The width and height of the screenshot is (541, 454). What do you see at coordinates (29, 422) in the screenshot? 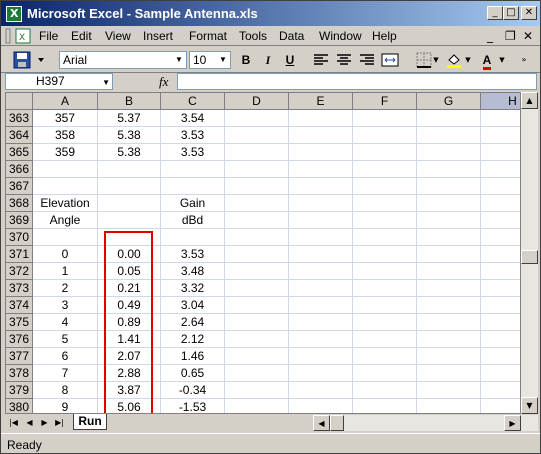
I see `prev-sheet-button: ◀` at bounding box center [29, 422].